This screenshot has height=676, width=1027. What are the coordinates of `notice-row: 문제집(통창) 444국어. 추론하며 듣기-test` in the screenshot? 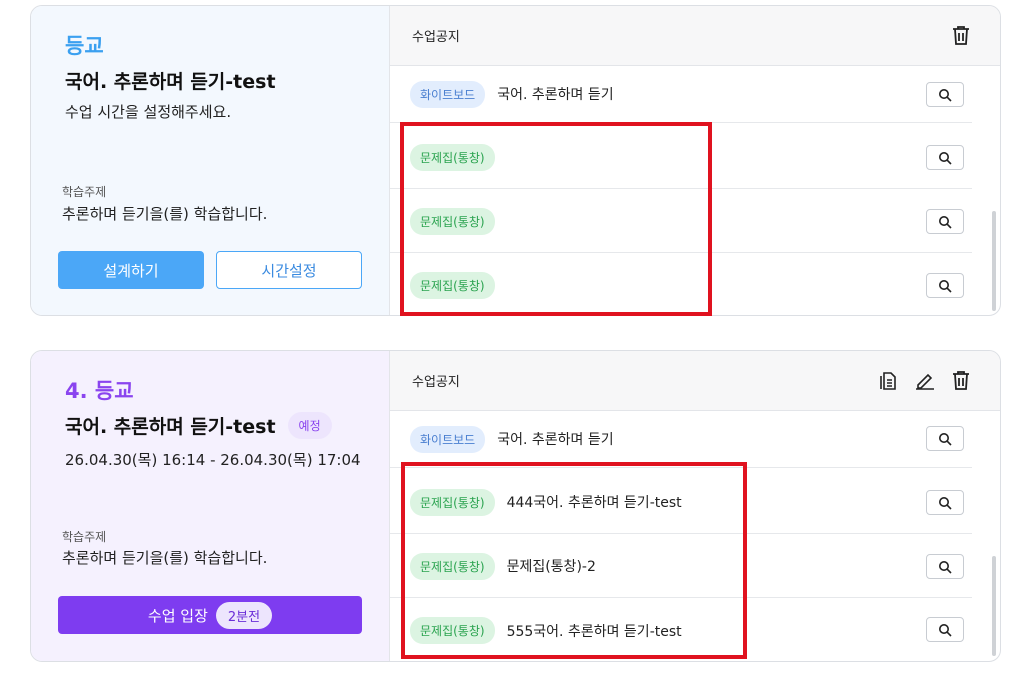 It's located at (681, 502).